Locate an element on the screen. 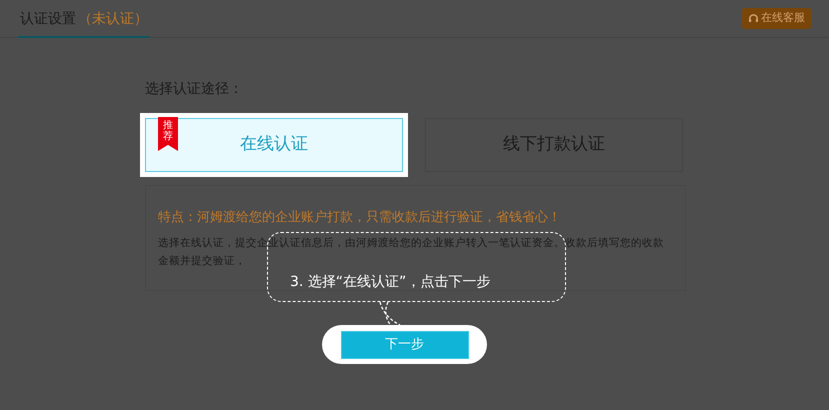 This screenshot has width=829, height=410. headset-icon is located at coordinates (753, 18).